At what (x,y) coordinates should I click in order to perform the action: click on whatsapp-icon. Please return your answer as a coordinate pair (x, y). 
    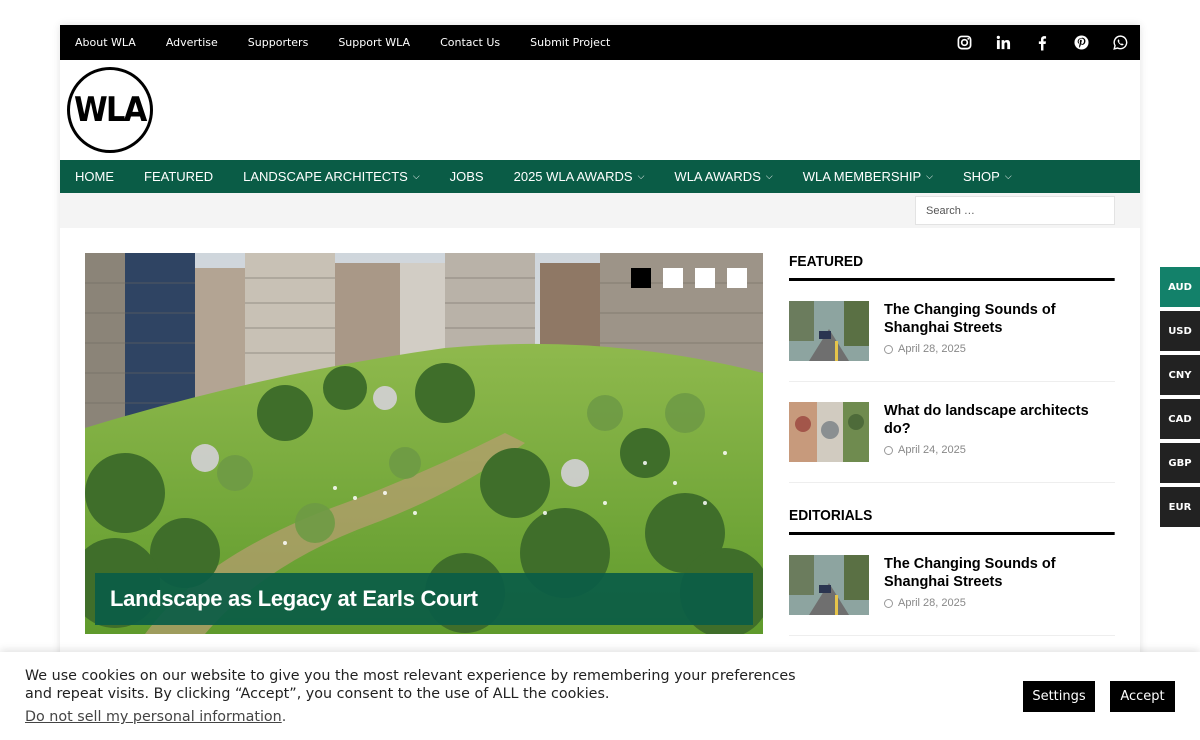
    Looking at the image, I should click on (1120, 43).